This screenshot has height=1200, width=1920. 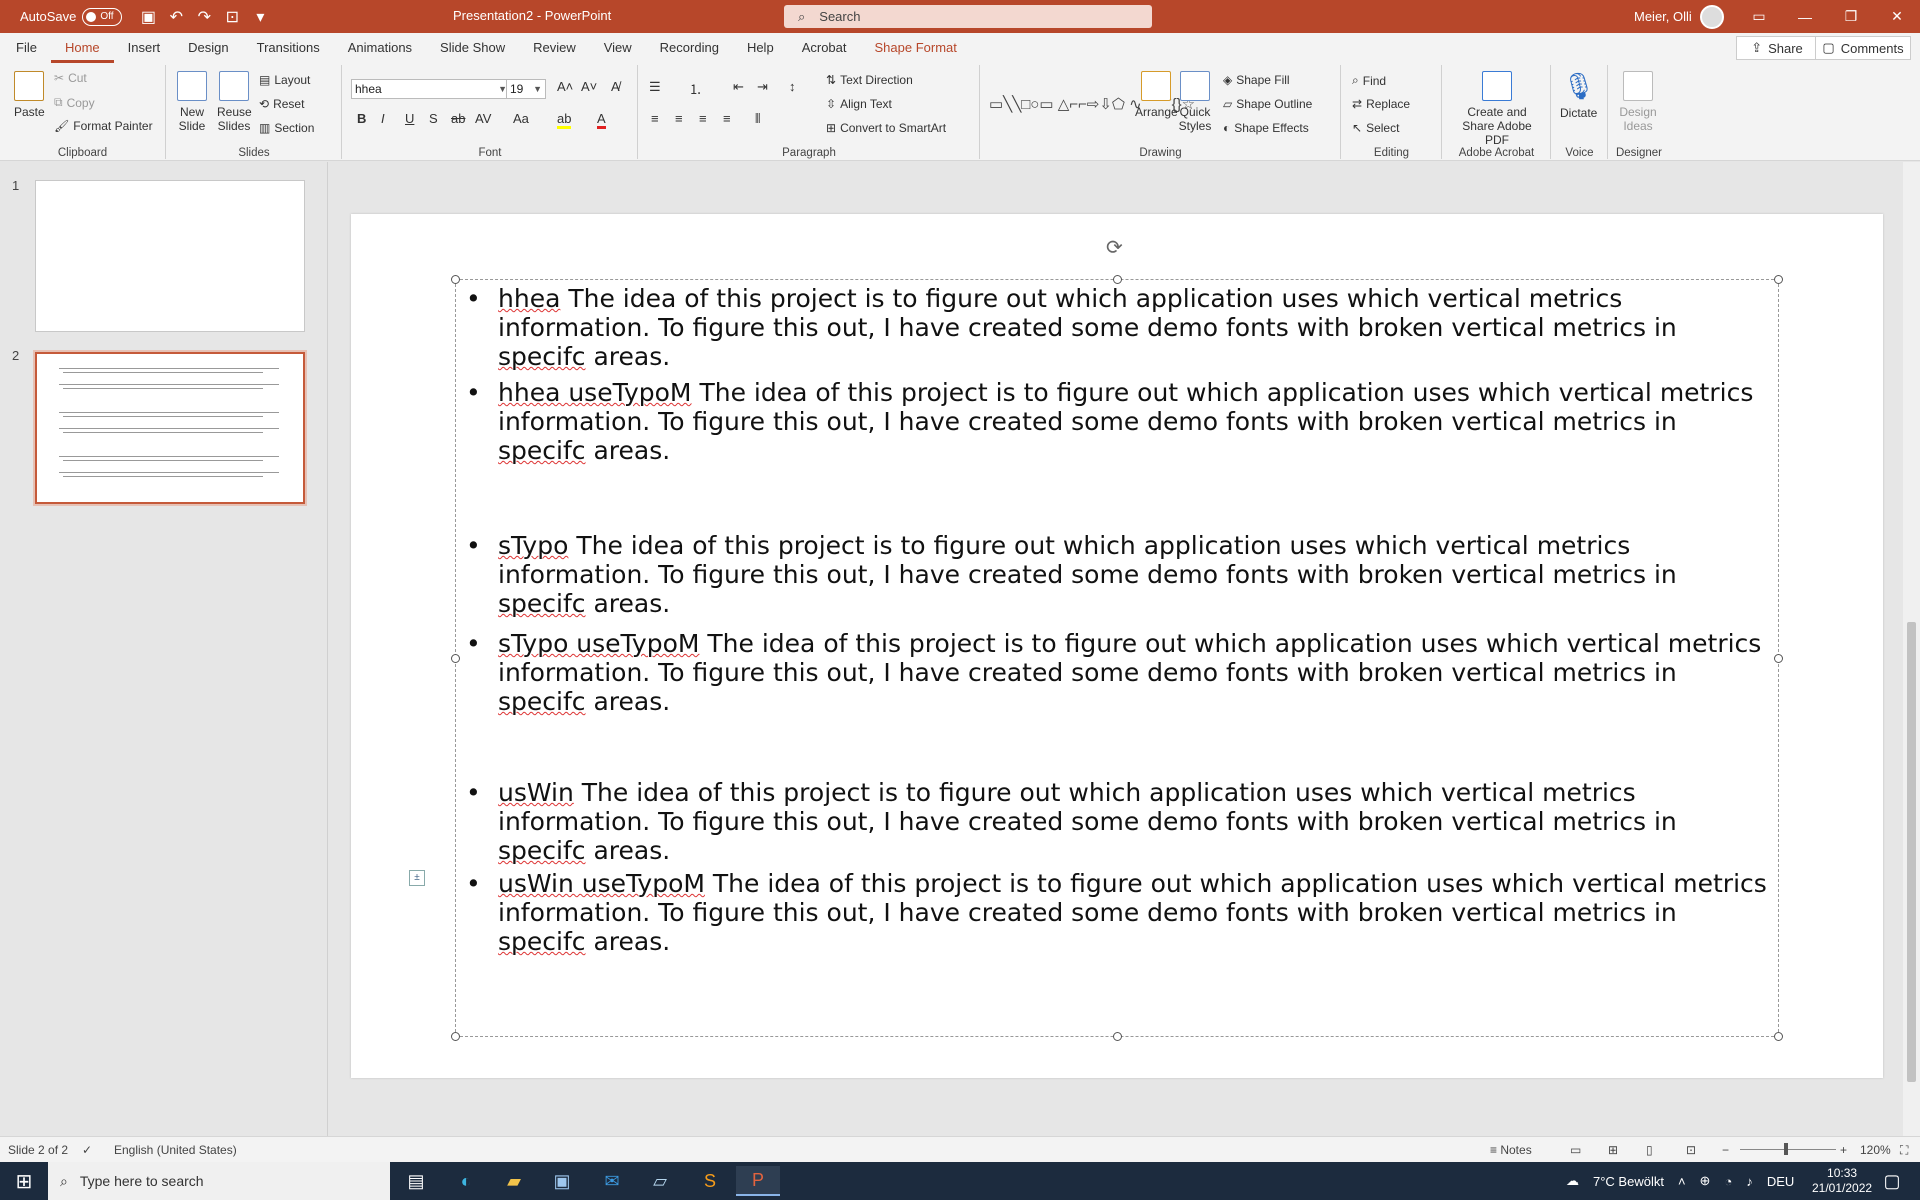 I want to click on sublime-icon: S, so click(x=710, y=1181).